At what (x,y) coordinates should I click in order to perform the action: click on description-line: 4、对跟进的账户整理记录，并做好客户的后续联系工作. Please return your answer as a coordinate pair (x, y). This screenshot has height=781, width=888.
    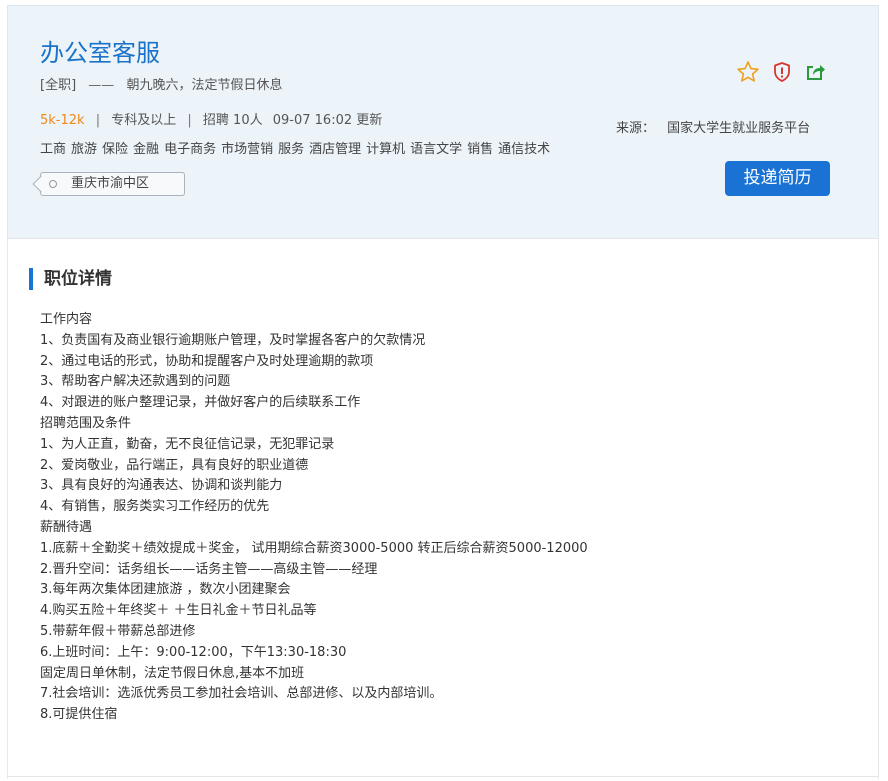
    Looking at the image, I should click on (200, 403).